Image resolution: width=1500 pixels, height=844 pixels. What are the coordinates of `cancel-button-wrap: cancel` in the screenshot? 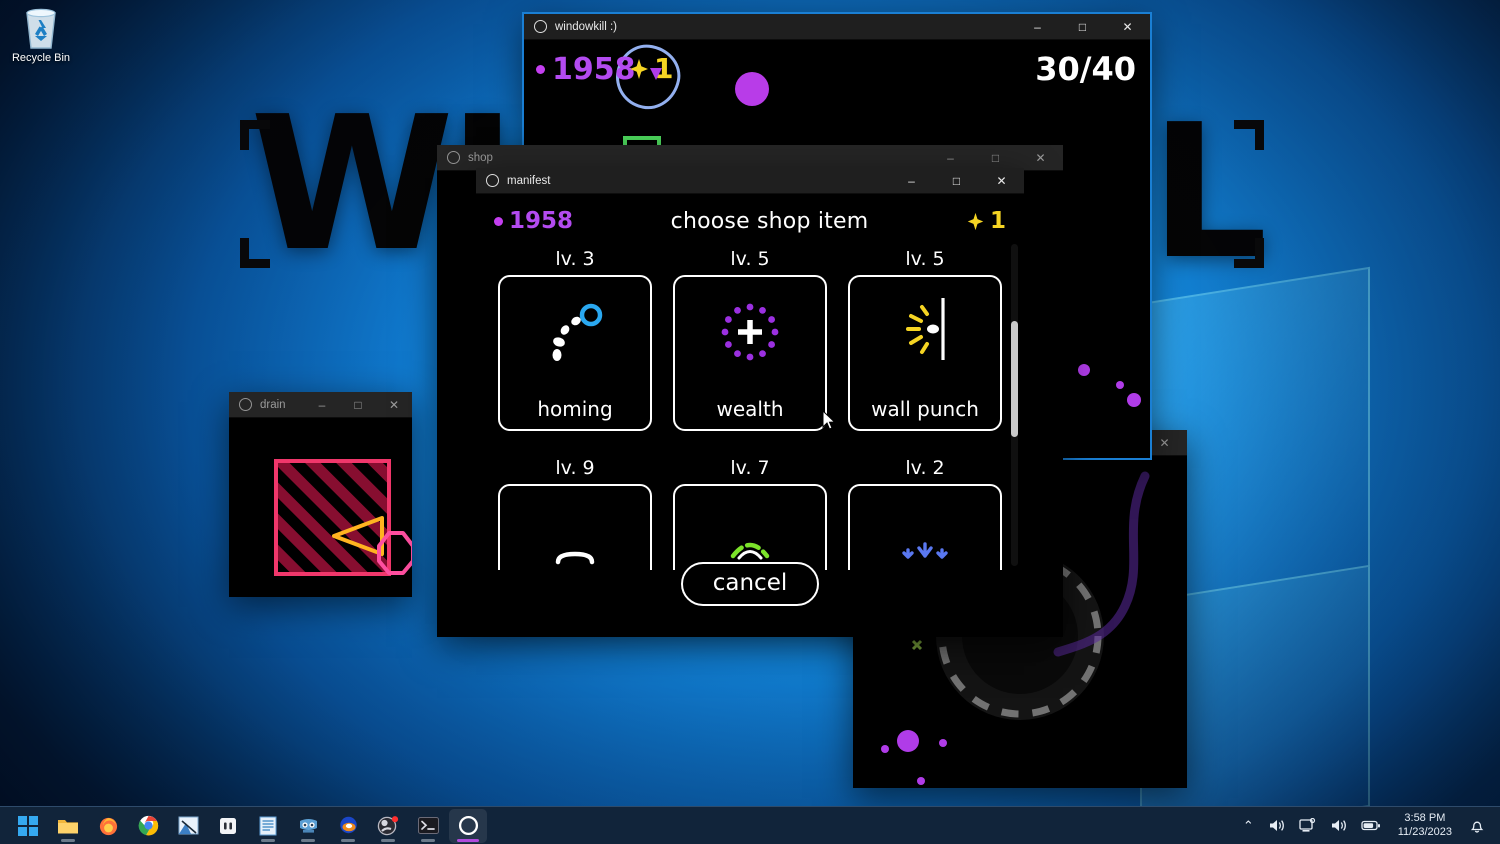 It's located at (750, 584).